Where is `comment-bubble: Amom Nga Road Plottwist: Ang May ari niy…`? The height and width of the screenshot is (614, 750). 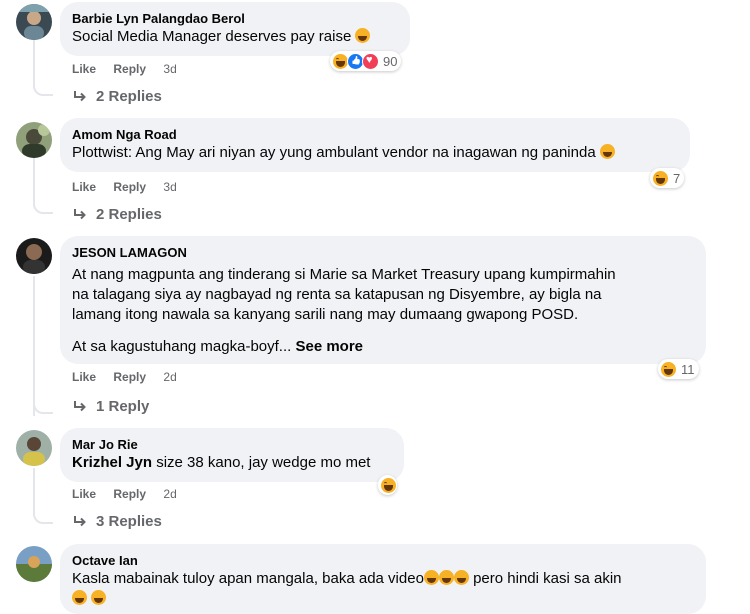 comment-bubble: Amom Nga Road Plottwist: Ang May ari niy… is located at coordinates (375, 145).